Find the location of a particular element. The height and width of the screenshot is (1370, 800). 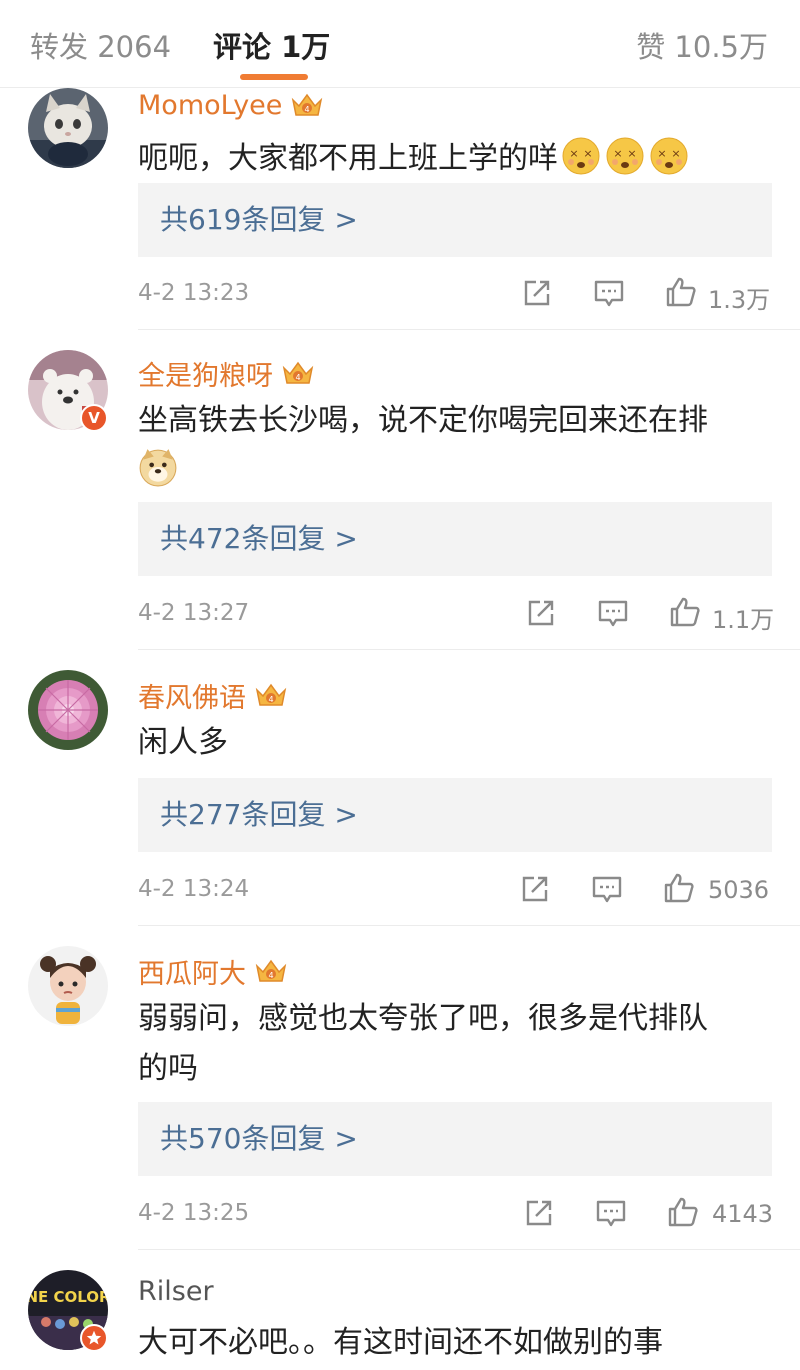

view-replies-button: 共277条回复 > is located at coordinates (455, 815).